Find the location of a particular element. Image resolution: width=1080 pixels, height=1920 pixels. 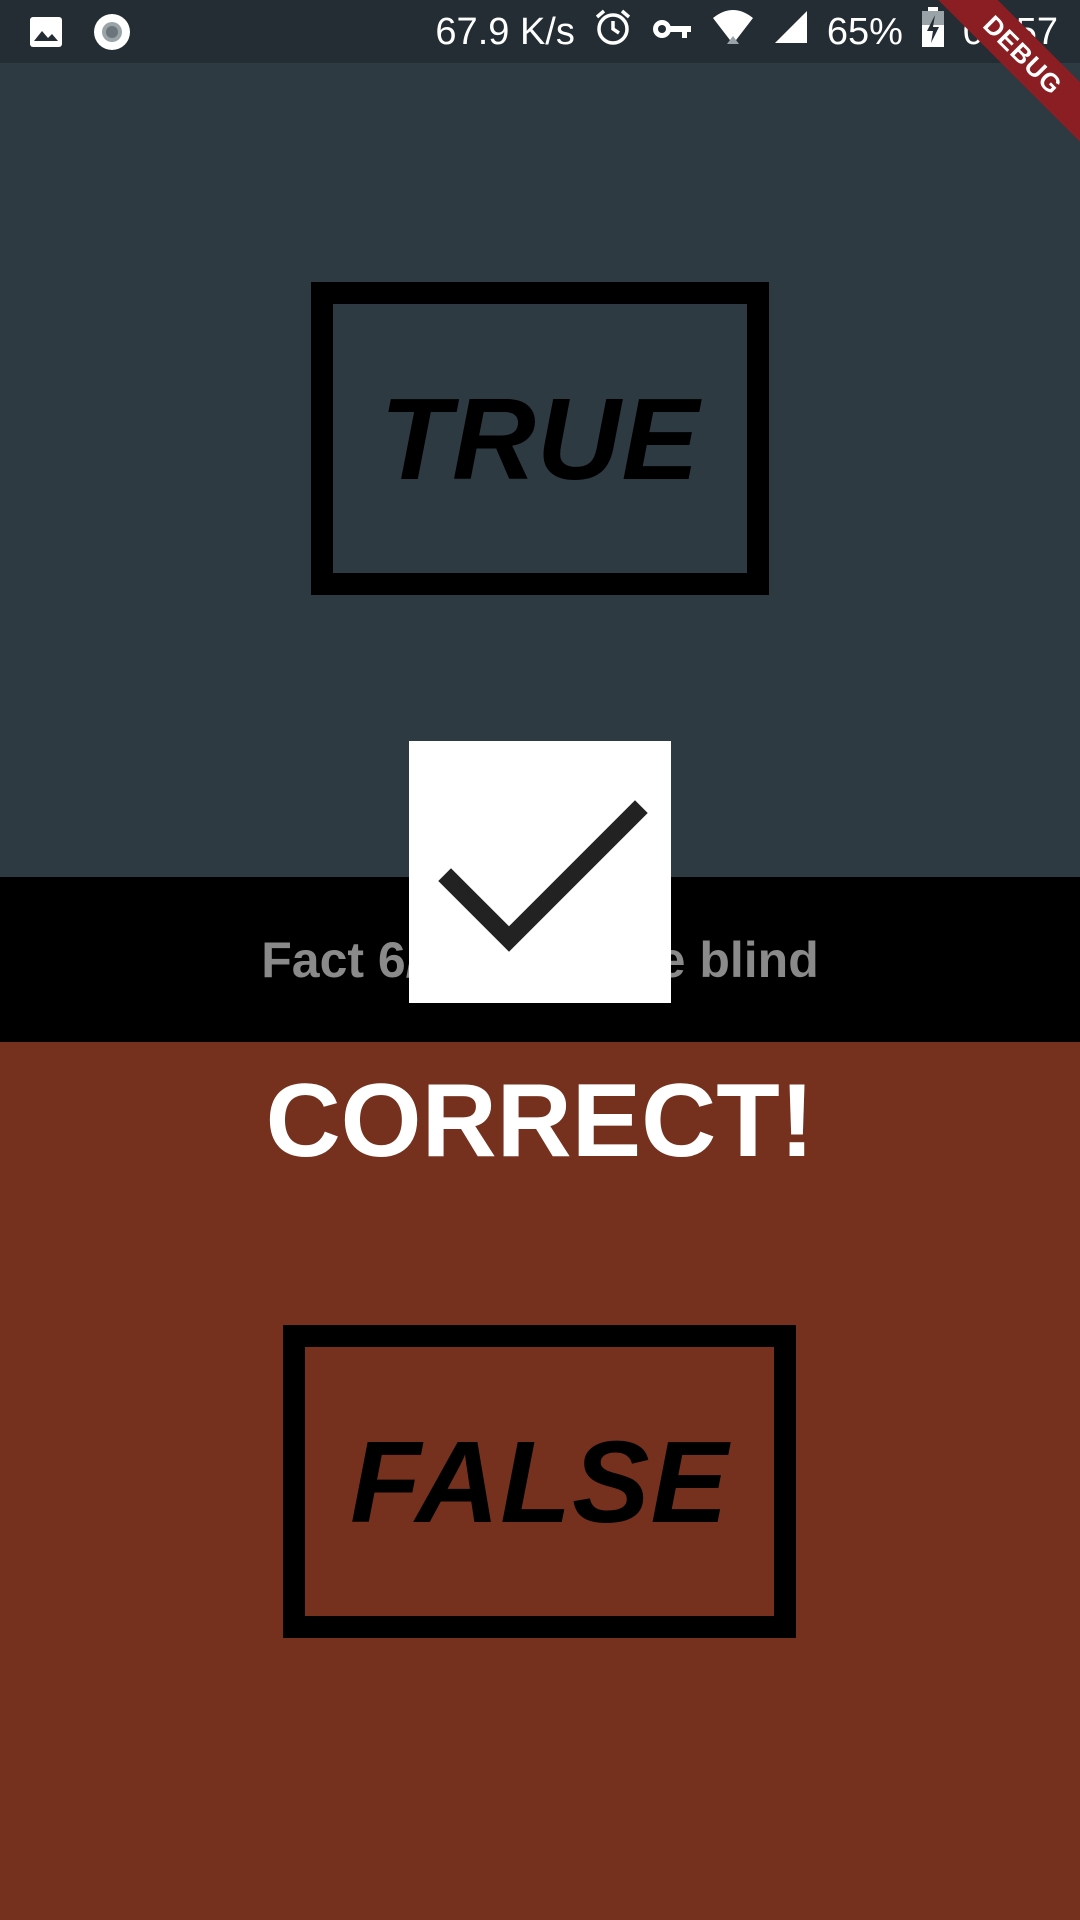

fact-text-tail: e blind is located at coordinates (738, 959).